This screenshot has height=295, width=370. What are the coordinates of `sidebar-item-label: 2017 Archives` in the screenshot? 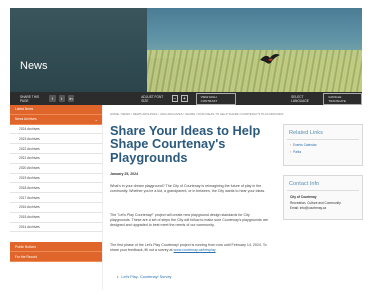 It's located at (29, 197).